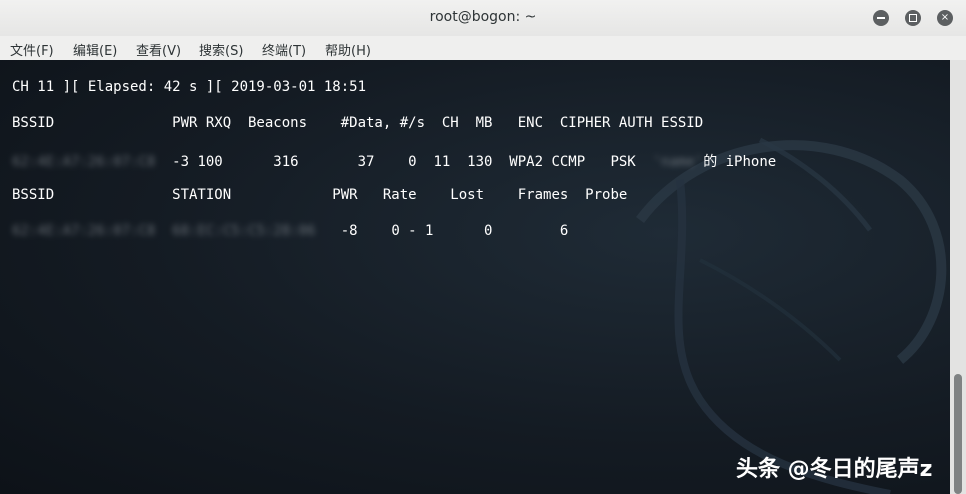 This screenshot has height=494, width=966. I want to click on station-table-header: BSSID STATION PWR Rate Lost Frames Probe, so click(320, 195).